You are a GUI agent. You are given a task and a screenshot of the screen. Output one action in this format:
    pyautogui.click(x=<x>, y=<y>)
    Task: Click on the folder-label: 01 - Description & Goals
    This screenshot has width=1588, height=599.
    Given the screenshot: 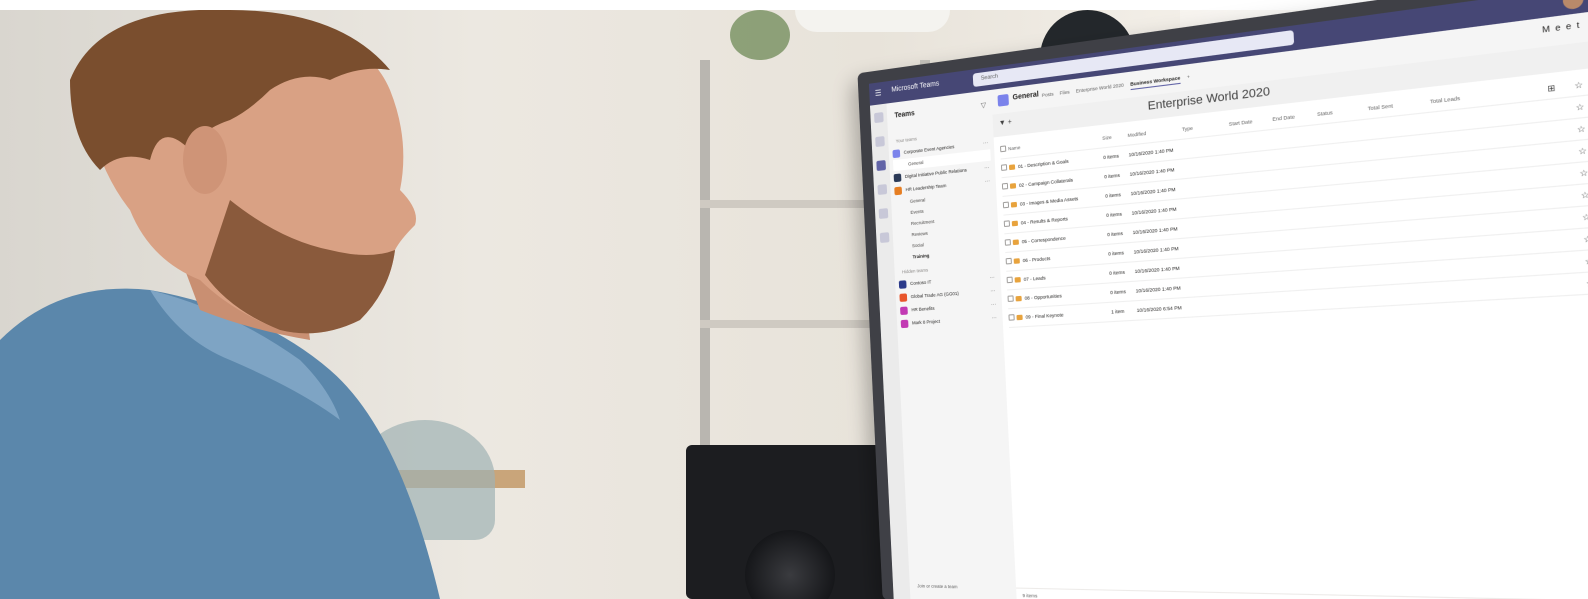 What is the action you would take?
    pyautogui.click(x=1043, y=164)
    